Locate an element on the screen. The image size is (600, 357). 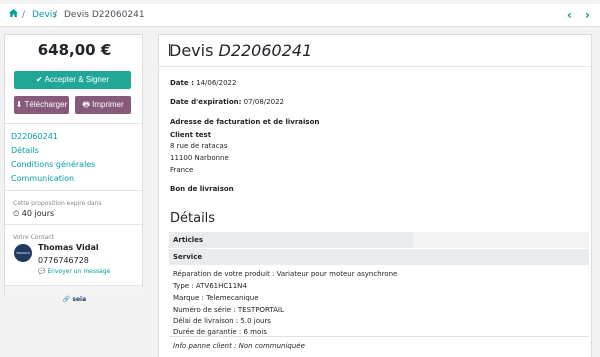
avatar-text: TRAVAUX is located at coordinates (23, 253).